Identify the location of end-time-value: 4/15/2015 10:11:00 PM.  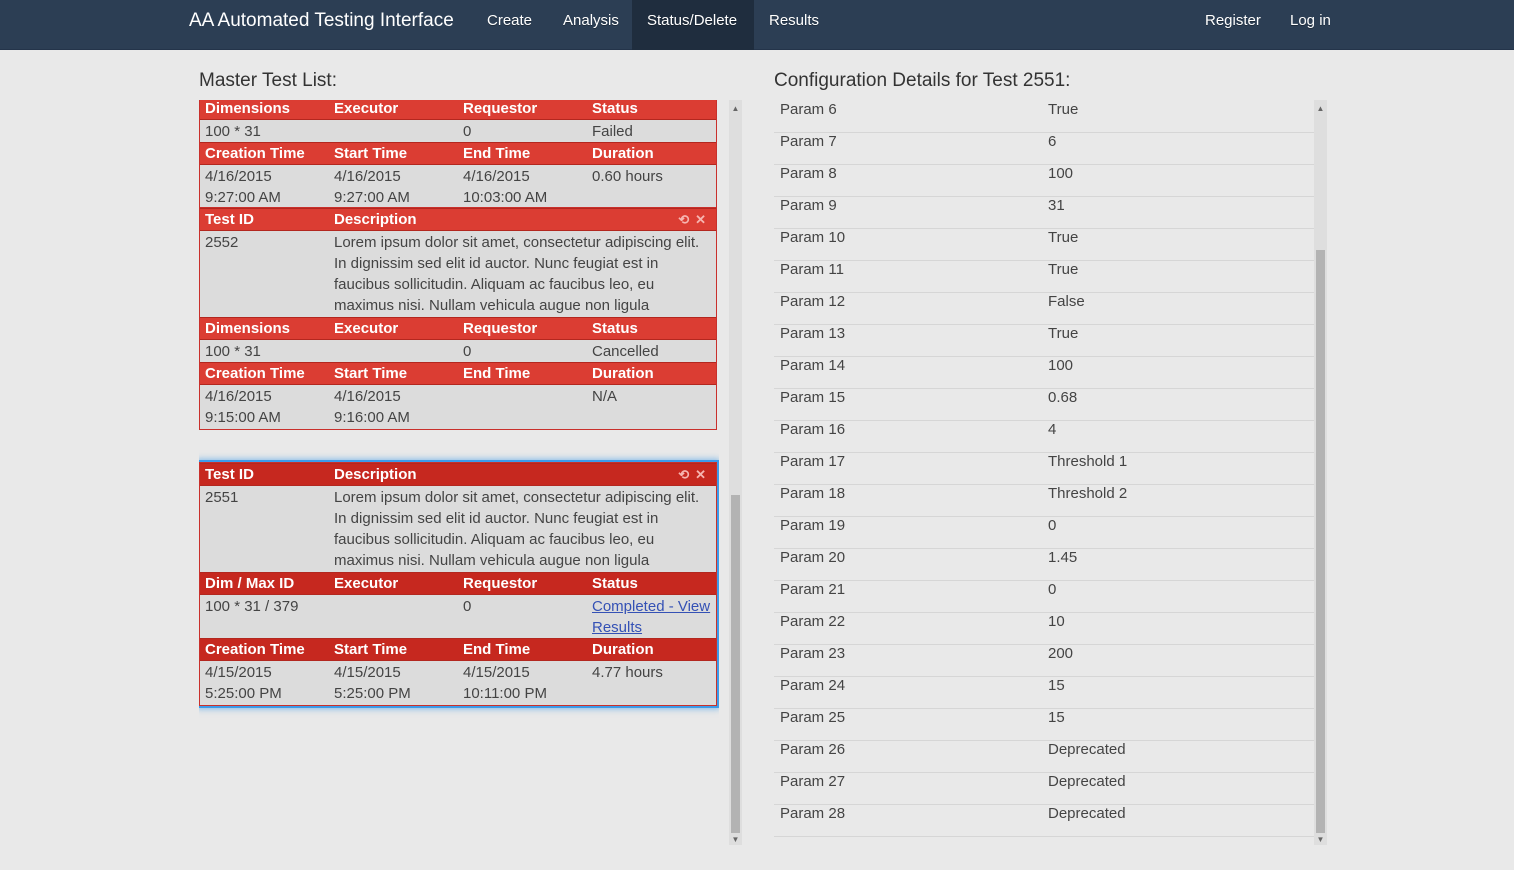
(505, 683).